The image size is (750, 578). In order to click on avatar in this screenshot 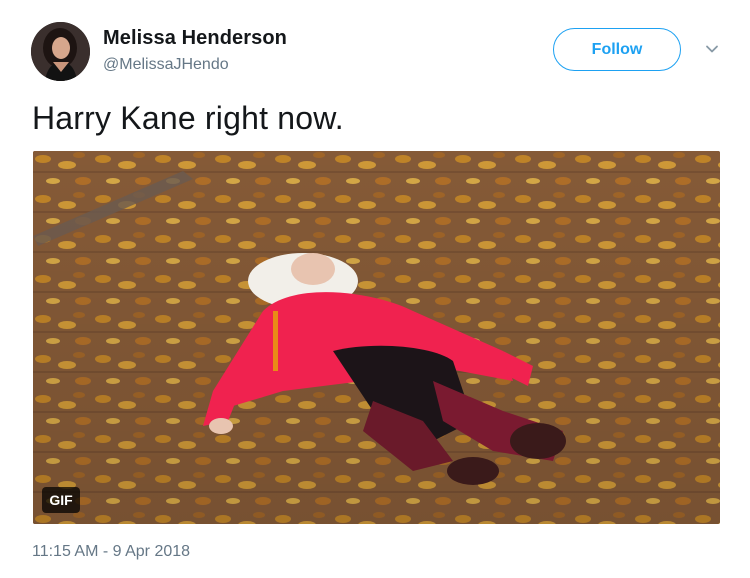, I will do `click(60, 51)`.